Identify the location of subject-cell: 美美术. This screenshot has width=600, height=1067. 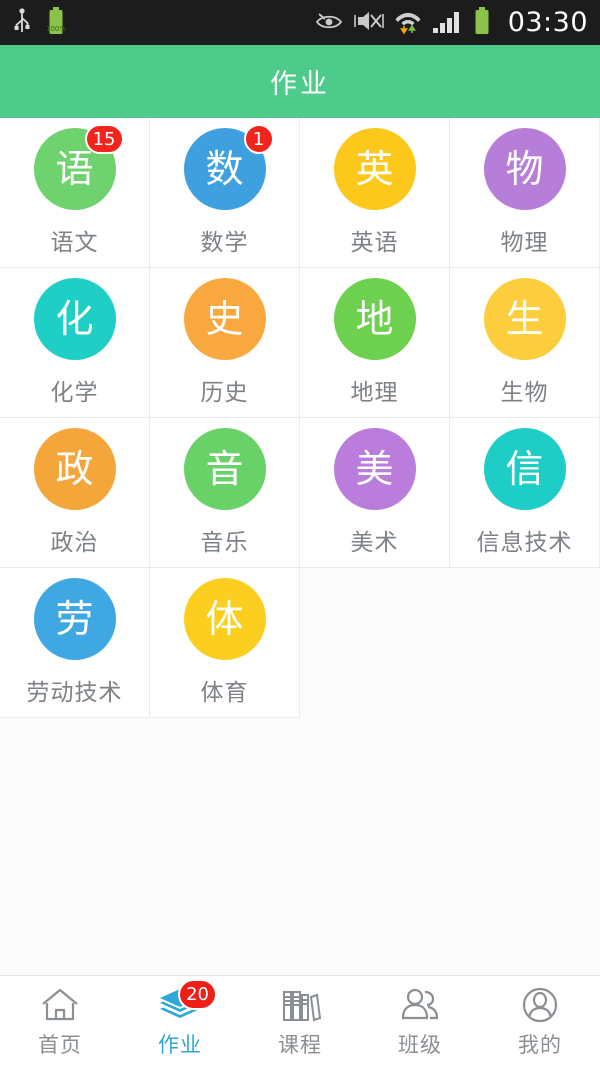
(375, 493).